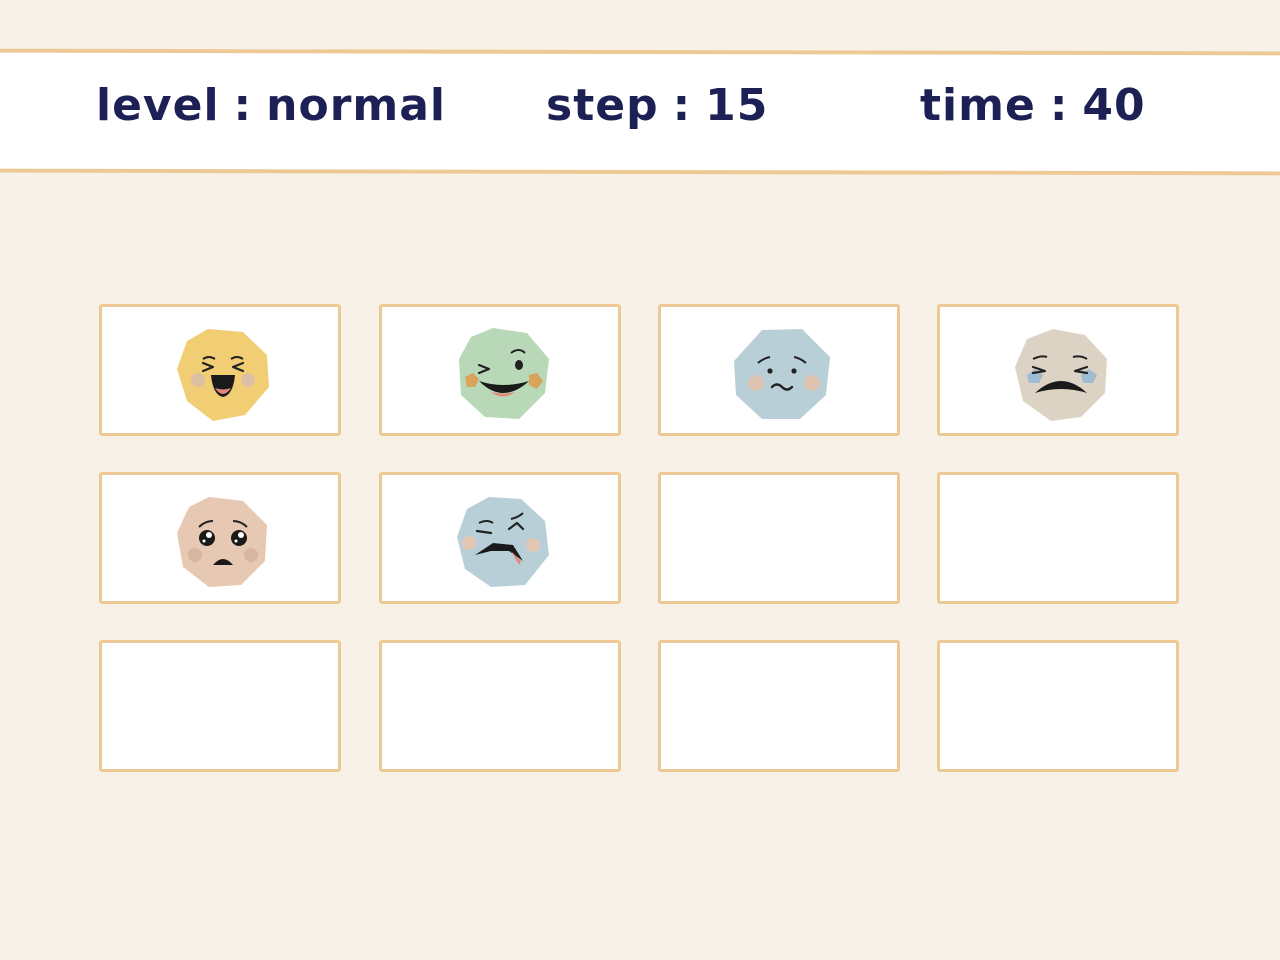 This screenshot has width=1280, height=960. Describe the element at coordinates (503, 542) in the screenshot. I see `grimacing-face-icon` at that location.